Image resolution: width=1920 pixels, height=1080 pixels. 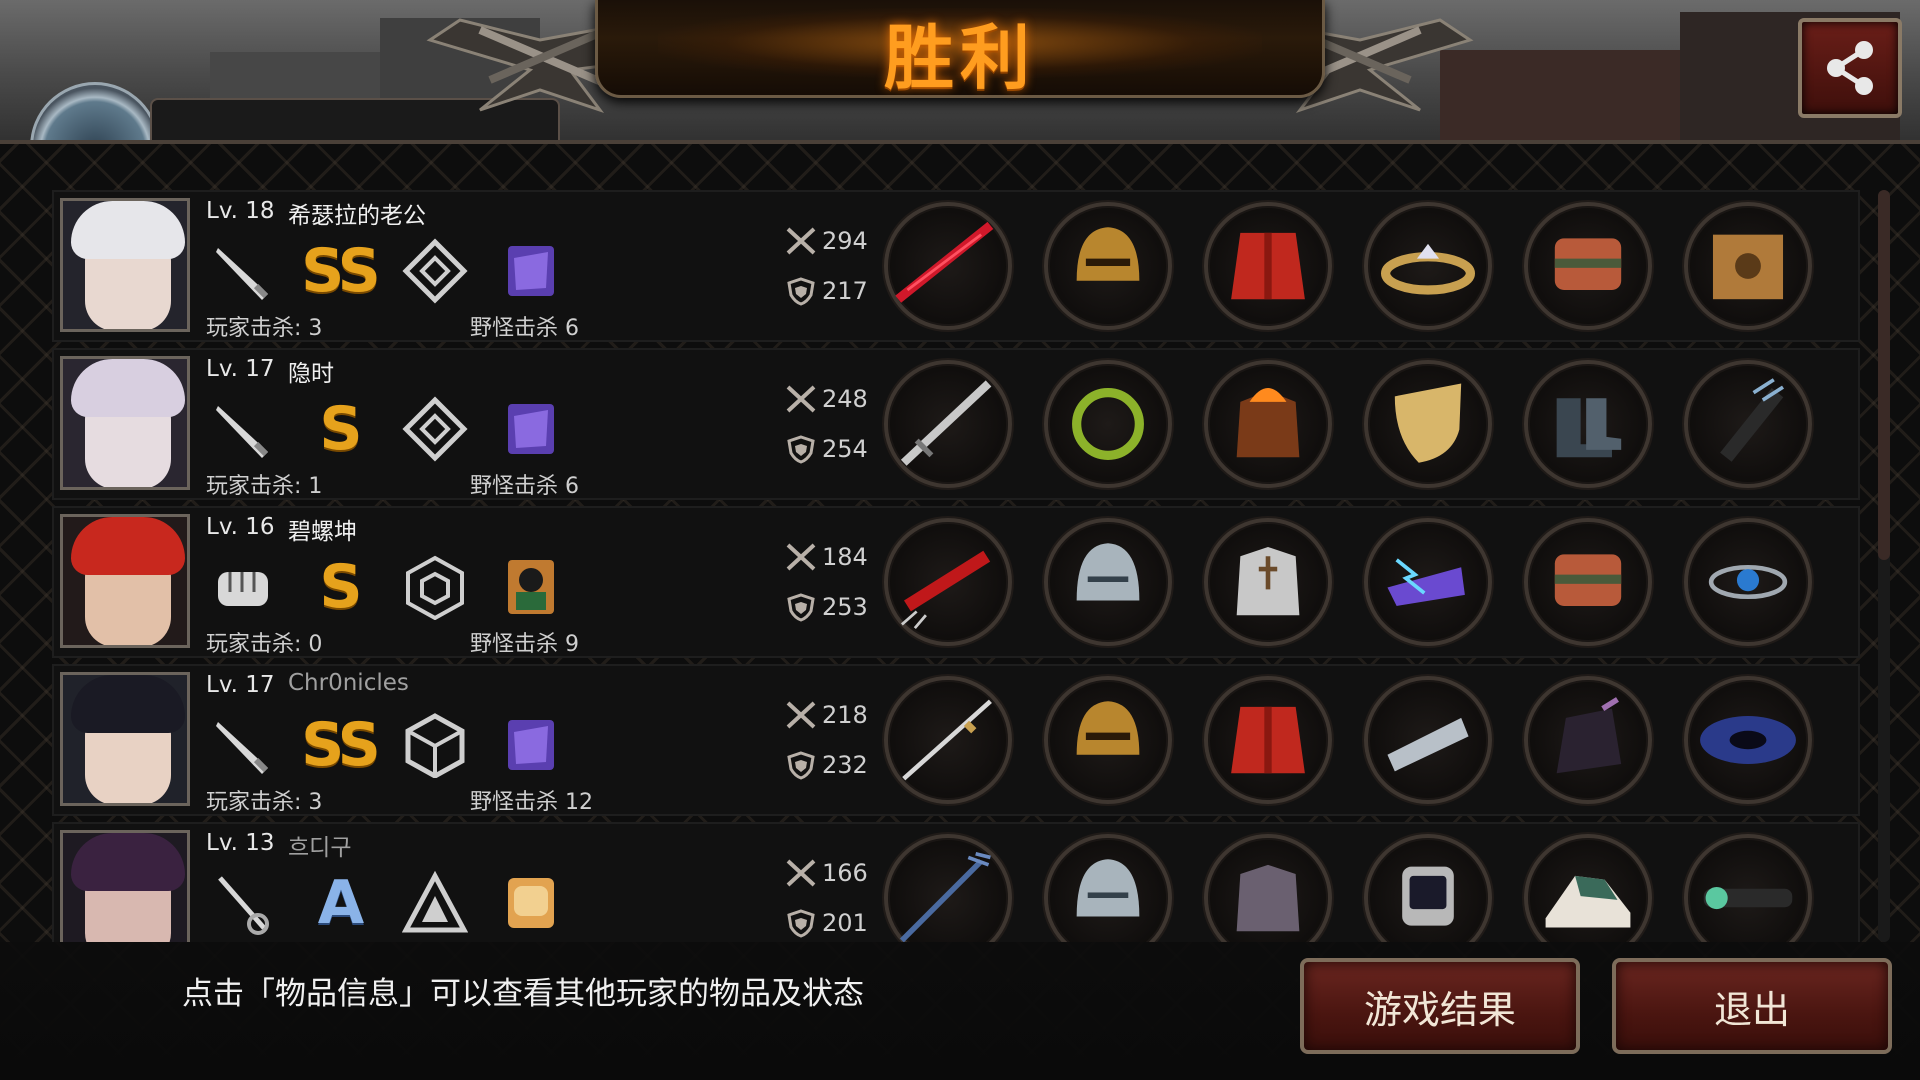 I want to click on player-row: Lv. 16 碧螺坤 S 玩家击杀: 0 野怪击杀 9 184 253, so click(x=956, y=582).